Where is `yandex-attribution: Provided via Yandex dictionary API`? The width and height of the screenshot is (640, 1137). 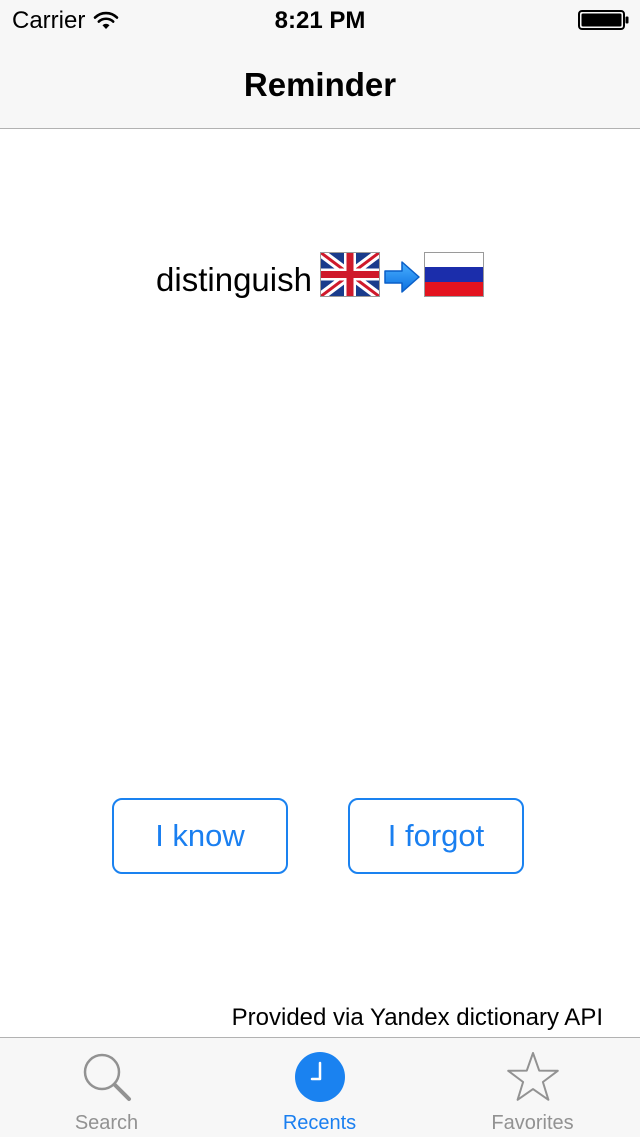
yandex-attribution: Provided via Yandex dictionary API is located at coordinates (417, 1017).